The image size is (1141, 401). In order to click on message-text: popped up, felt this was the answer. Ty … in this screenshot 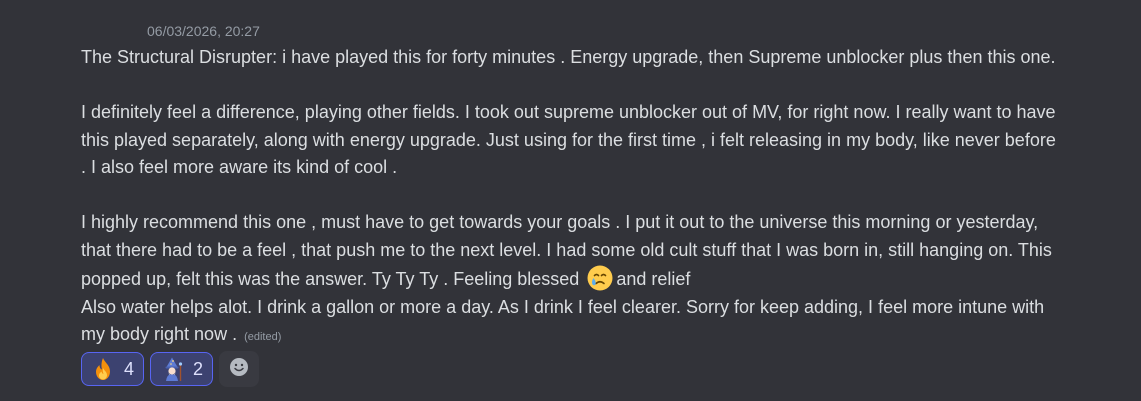, I will do `click(330, 279)`.